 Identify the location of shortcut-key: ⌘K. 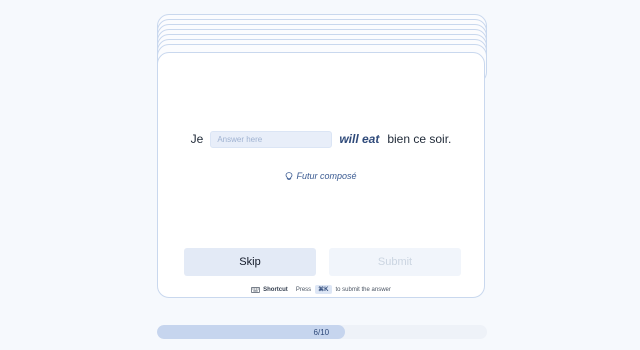
(323, 289).